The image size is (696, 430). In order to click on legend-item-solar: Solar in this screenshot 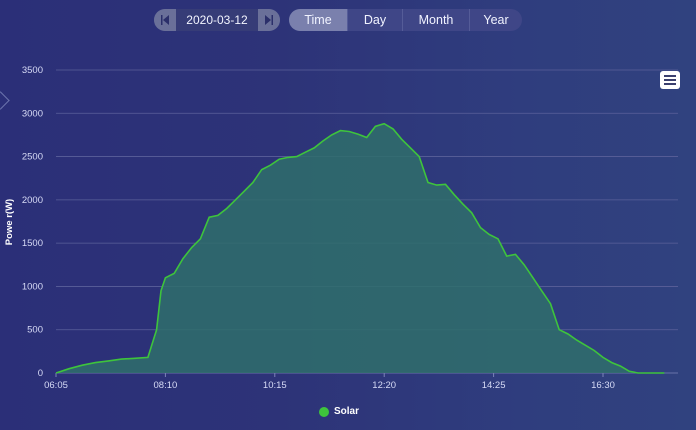, I will do `click(339, 411)`.